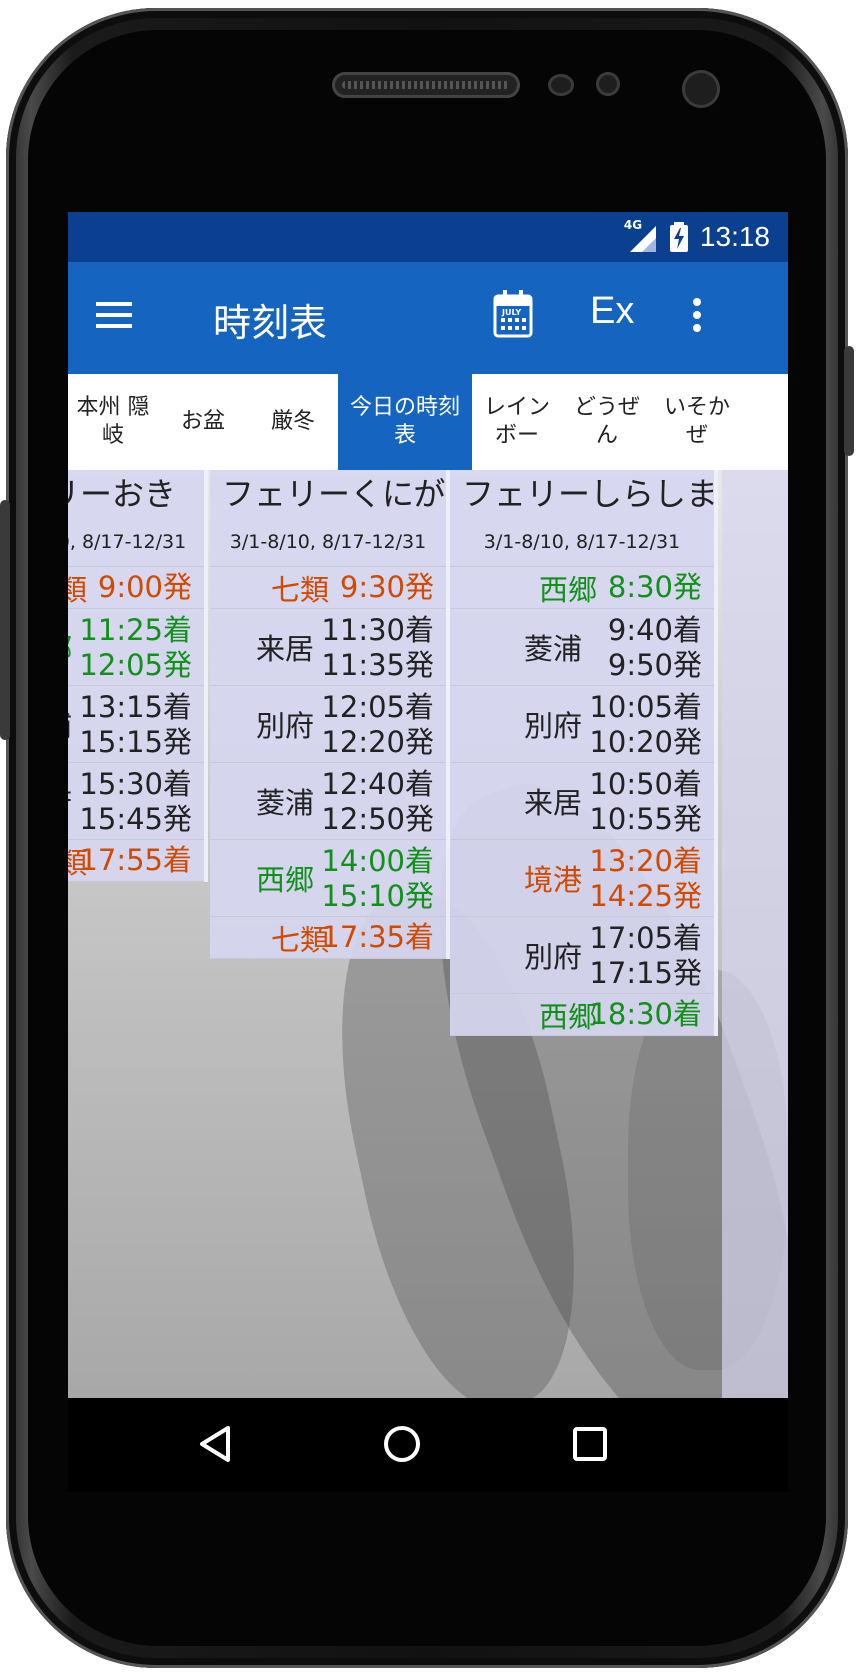 This screenshot has height=1676, width=856. Describe the element at coordinates (114, 316) in the screenshot. I see `menu-icon` at that location.